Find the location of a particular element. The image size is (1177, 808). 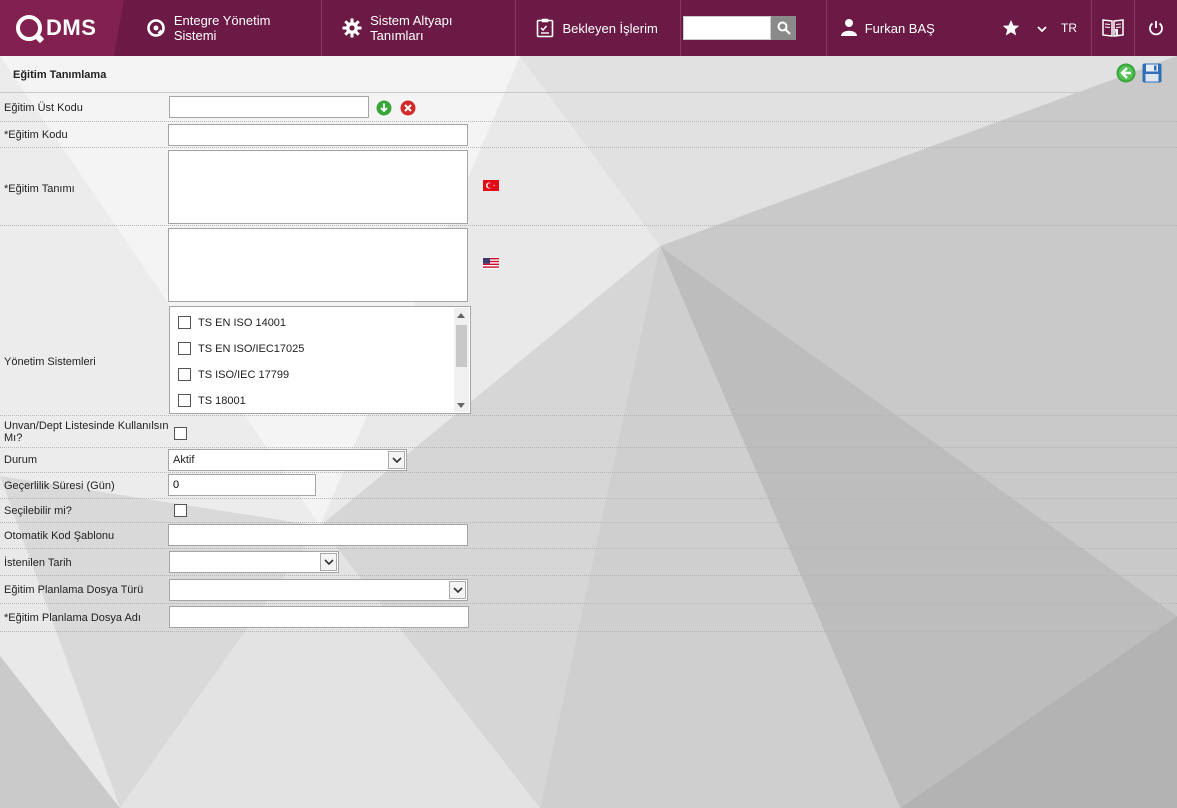

user-menu: Furkan BAŞ is located at coordinates (912, 28).